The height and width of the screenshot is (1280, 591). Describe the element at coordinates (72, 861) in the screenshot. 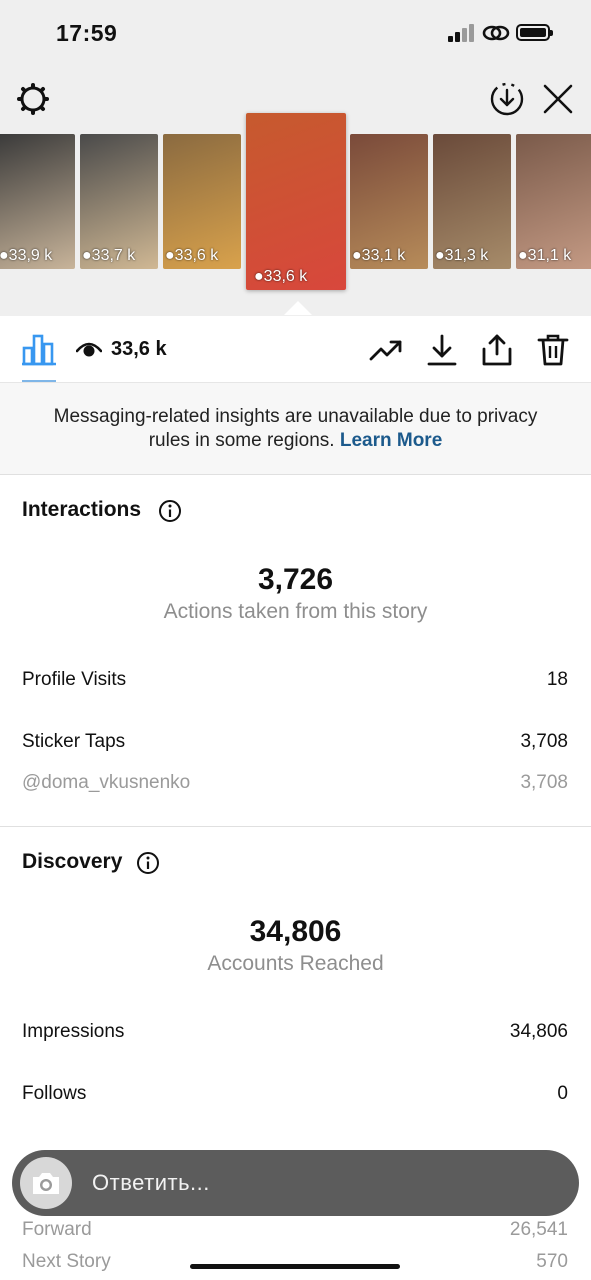

I see `discovery-title: Discovery` at that location.